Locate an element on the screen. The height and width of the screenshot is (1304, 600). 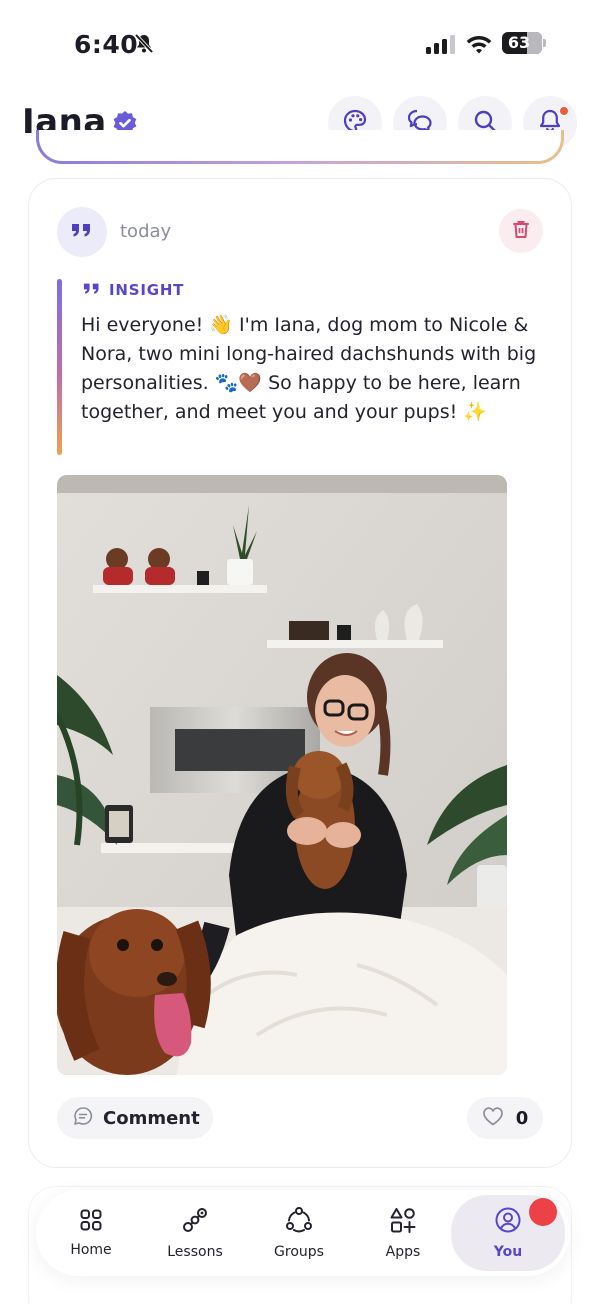
apps-icon is located at coordinates (403, 1222).